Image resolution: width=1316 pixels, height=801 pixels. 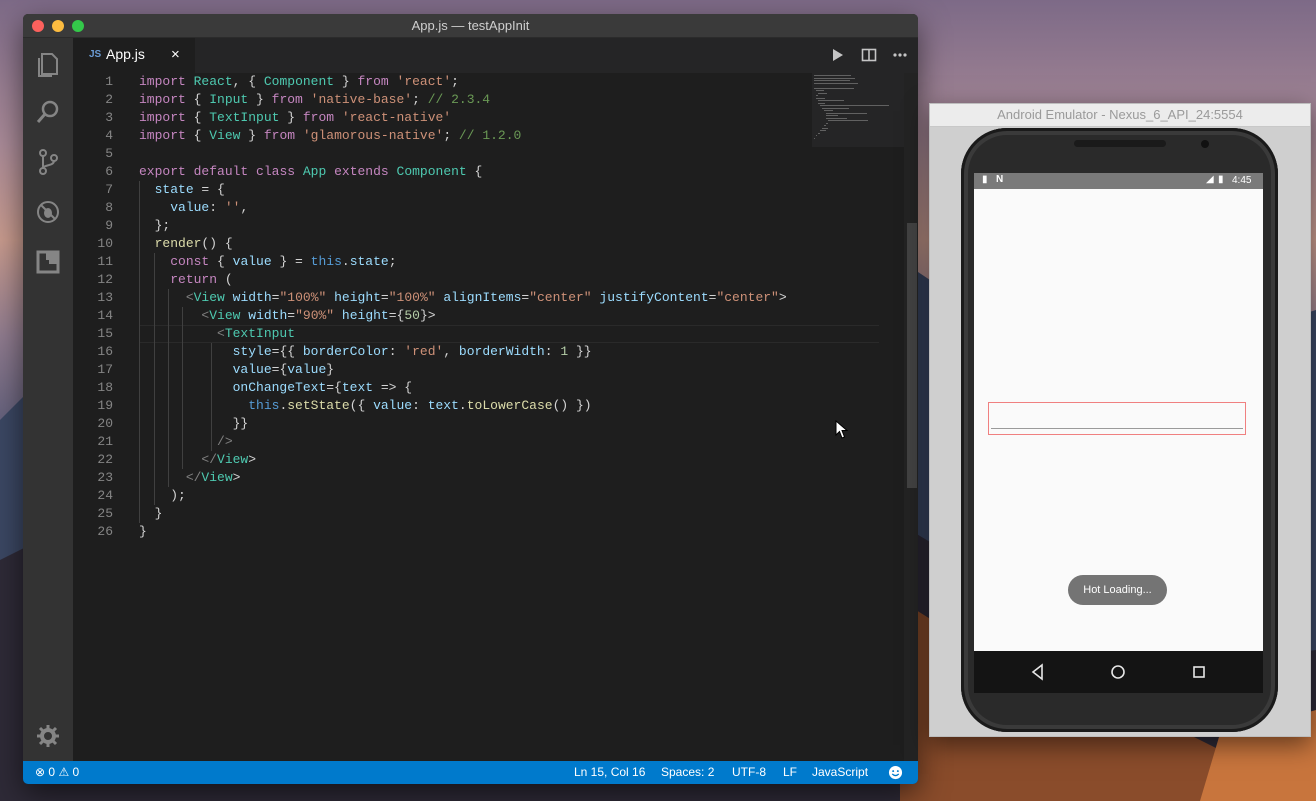 I want to click on line-number: 24, so click(x=105, y=495).